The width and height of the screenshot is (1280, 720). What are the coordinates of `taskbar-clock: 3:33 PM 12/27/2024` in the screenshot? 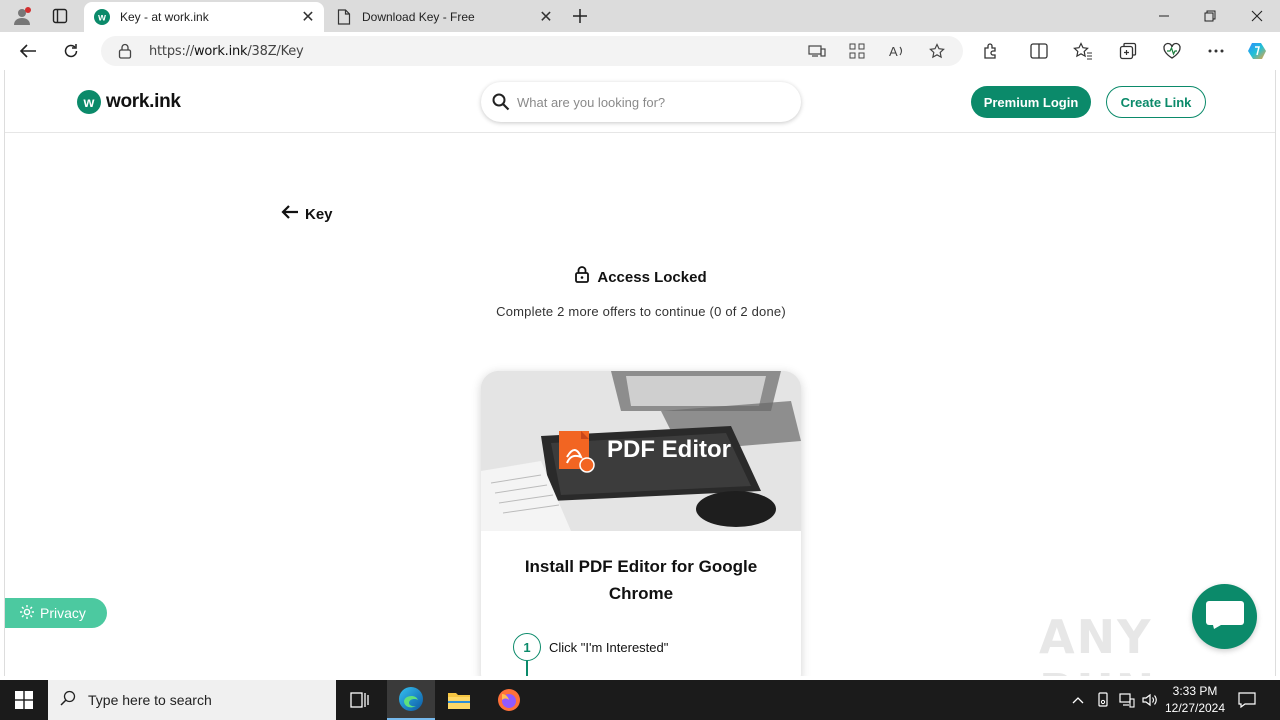 It's located at (1195, 700).